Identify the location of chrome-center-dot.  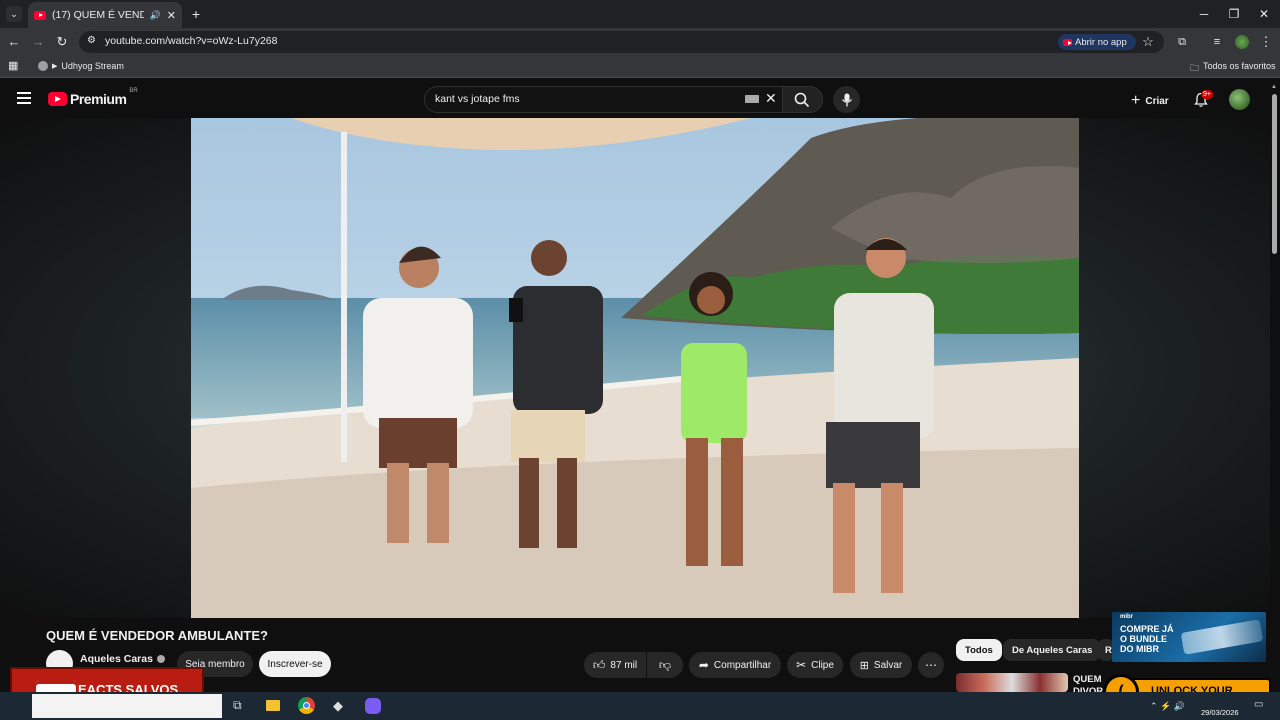
(306, 705).